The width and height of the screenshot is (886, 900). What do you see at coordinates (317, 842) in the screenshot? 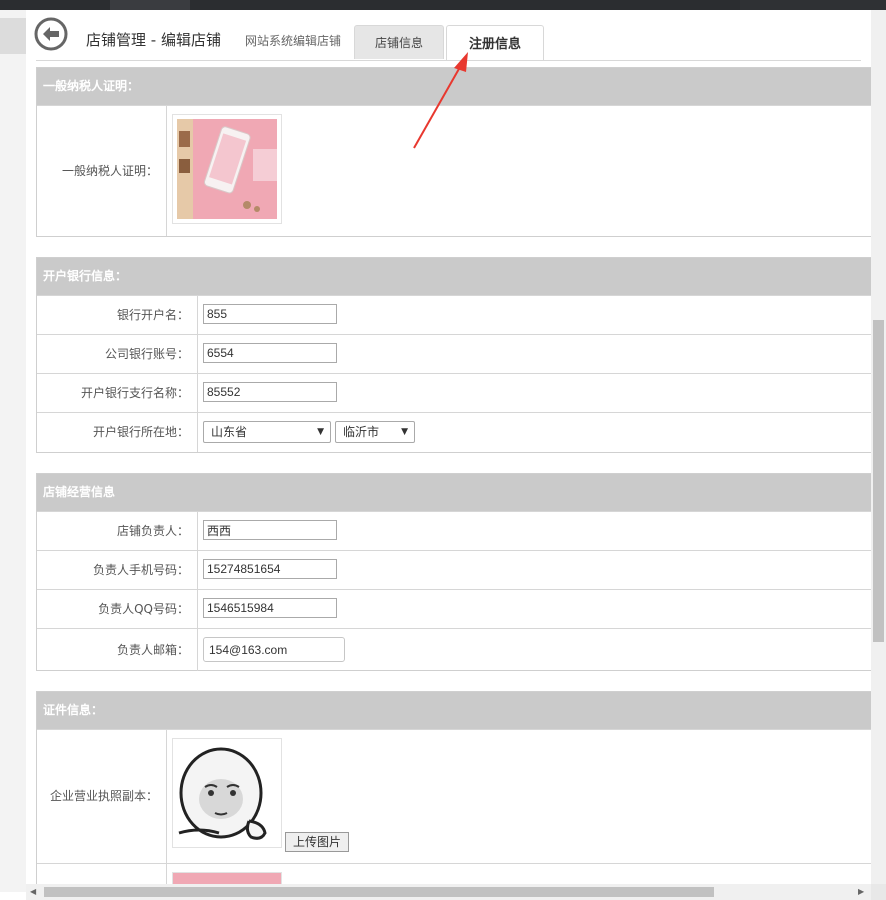
I see `upload-image-button: 上传图片` at bounding box center [317, 842].